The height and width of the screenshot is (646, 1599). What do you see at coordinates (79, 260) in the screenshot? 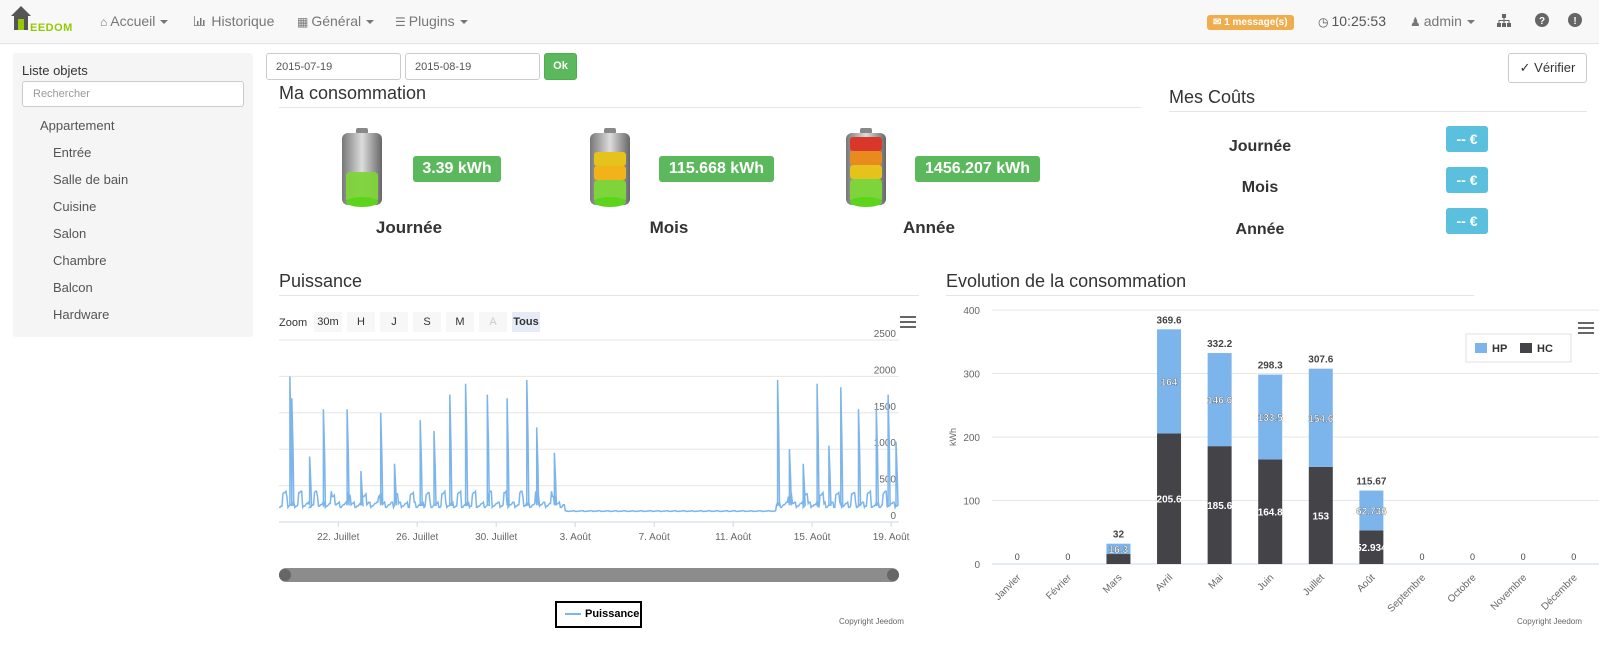
I see `object-item-chambre: Chambre` at bounding box center [79, 260].